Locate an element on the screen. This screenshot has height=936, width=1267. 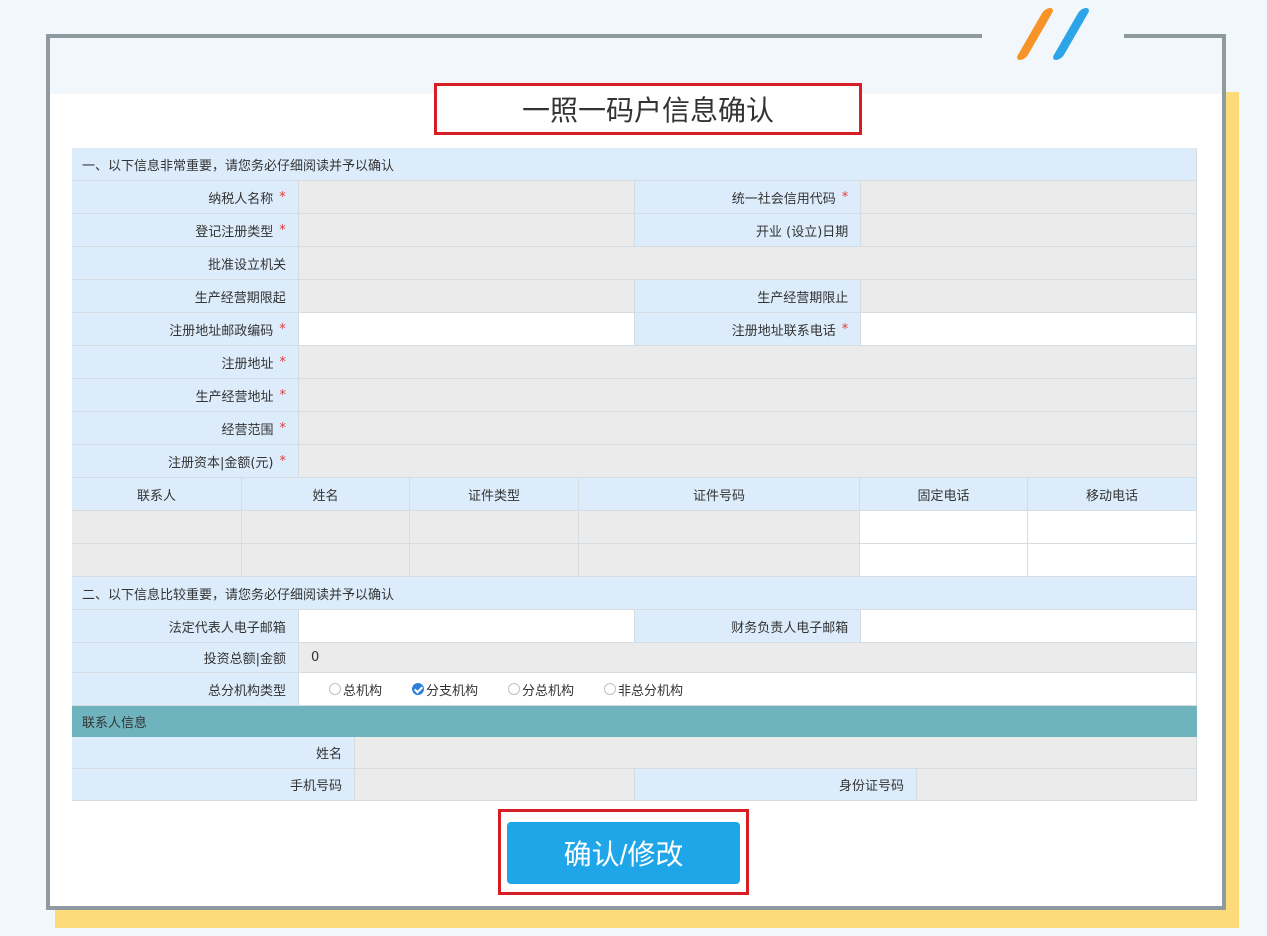
form-row: 注册资本|金额(元) * is located at coordinates (634, 461).